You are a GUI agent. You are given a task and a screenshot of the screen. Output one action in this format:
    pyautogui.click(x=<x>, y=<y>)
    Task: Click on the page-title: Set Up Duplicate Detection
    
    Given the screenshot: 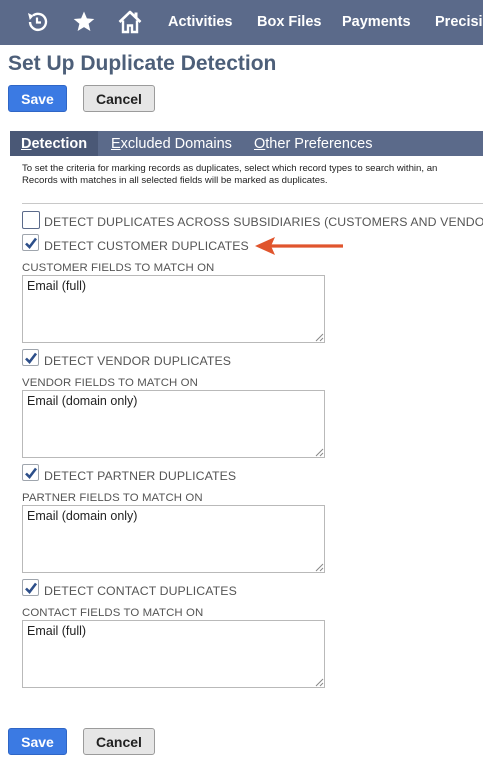 What is the action you would take?
    pyautogui.click(x=142, y=63)
    